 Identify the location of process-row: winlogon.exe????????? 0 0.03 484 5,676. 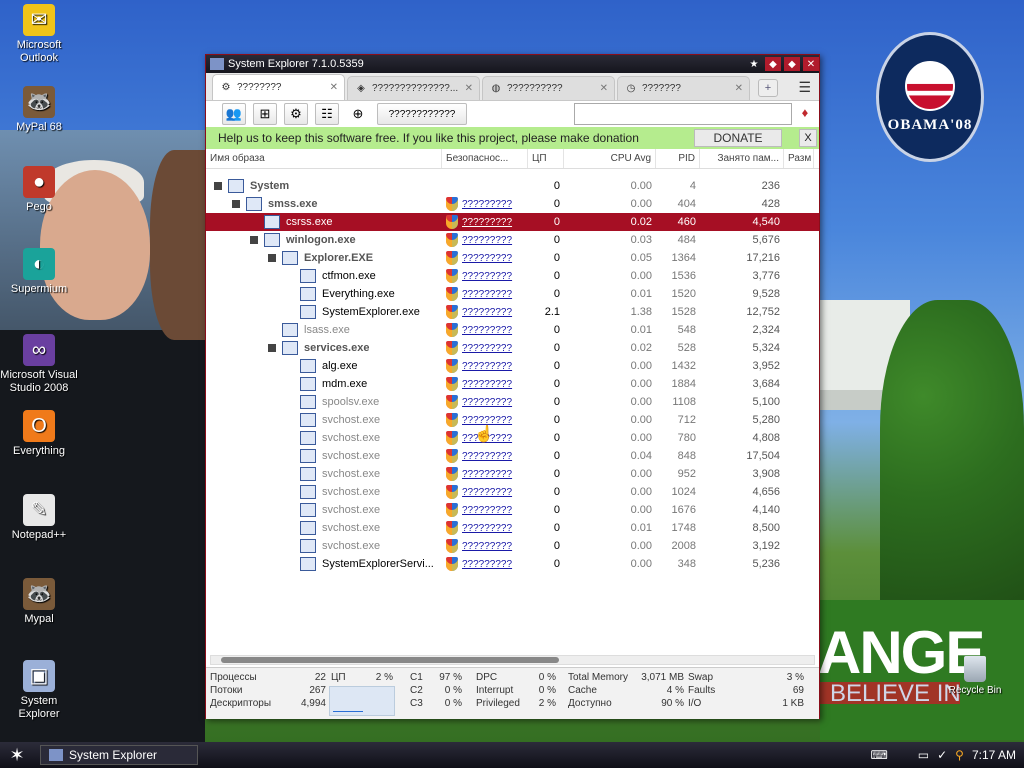
(512, 240).